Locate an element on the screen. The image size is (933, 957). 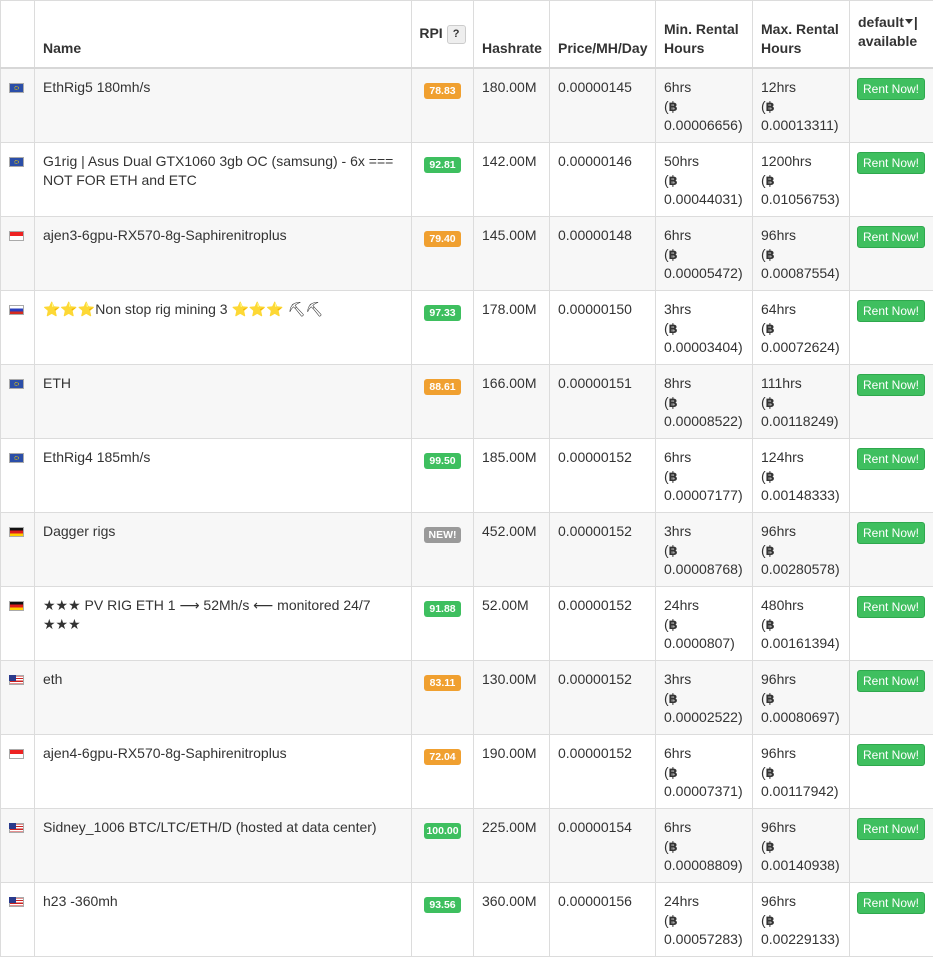
rig-name: EthRig4 185mh/s is located at coordinates (96, 457).